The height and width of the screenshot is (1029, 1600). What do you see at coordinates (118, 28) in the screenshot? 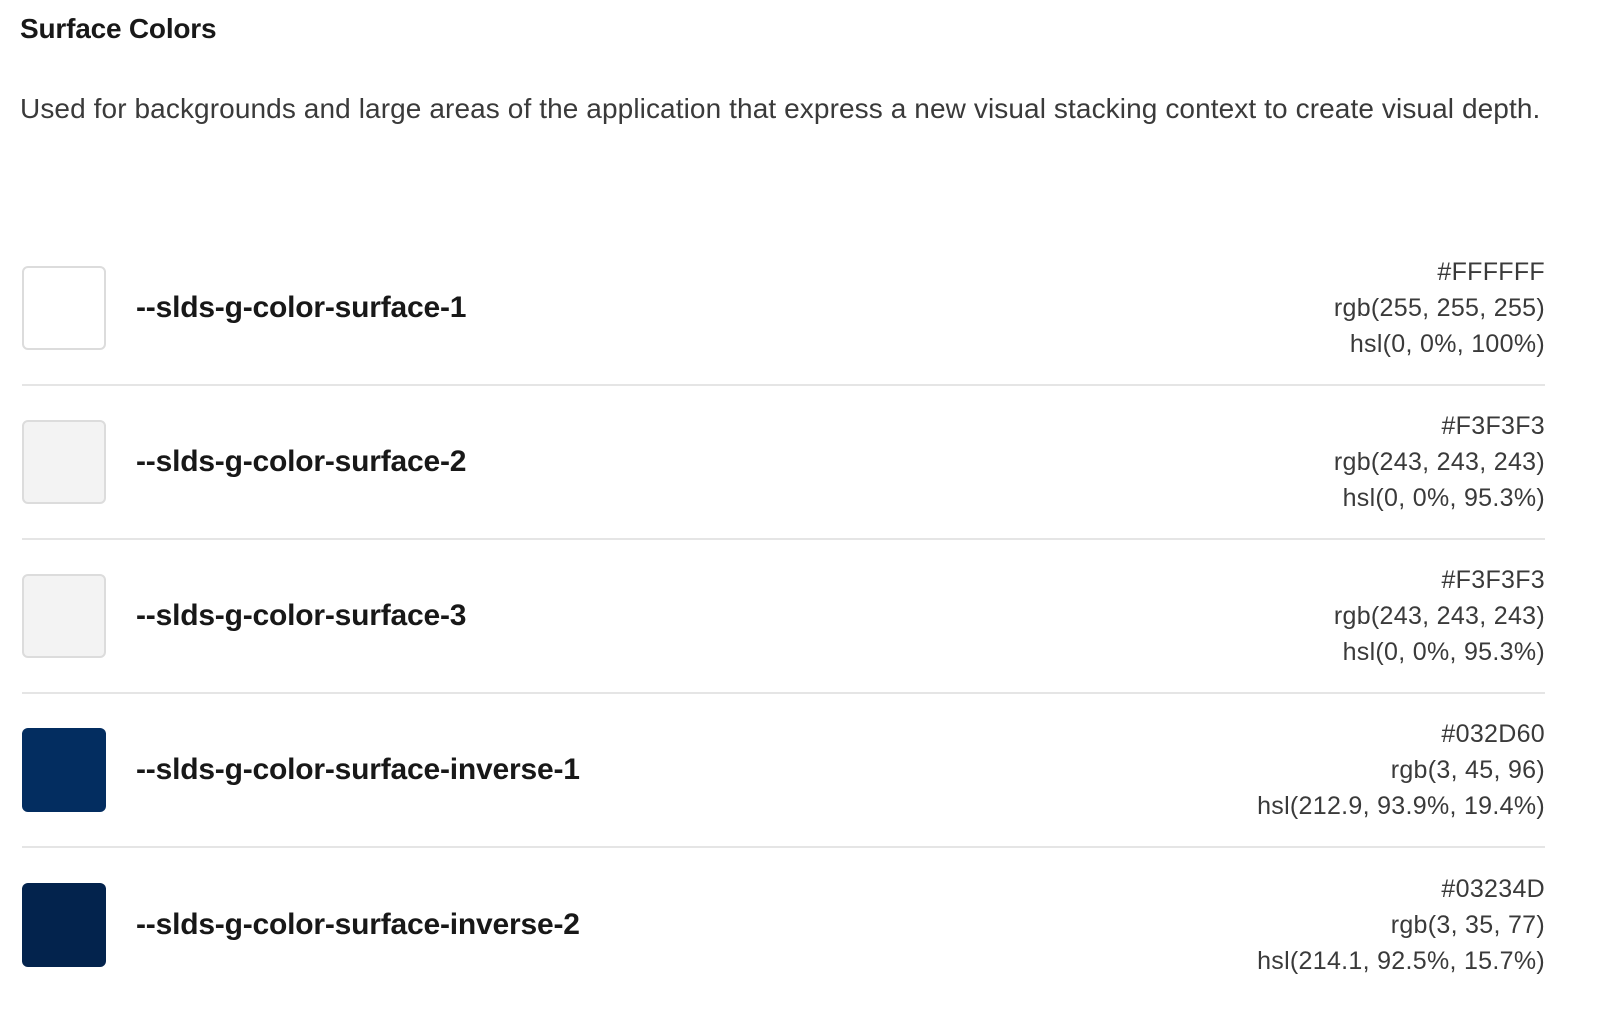
I see `section-title: Surface Colors` at bounding box center [118, 28].